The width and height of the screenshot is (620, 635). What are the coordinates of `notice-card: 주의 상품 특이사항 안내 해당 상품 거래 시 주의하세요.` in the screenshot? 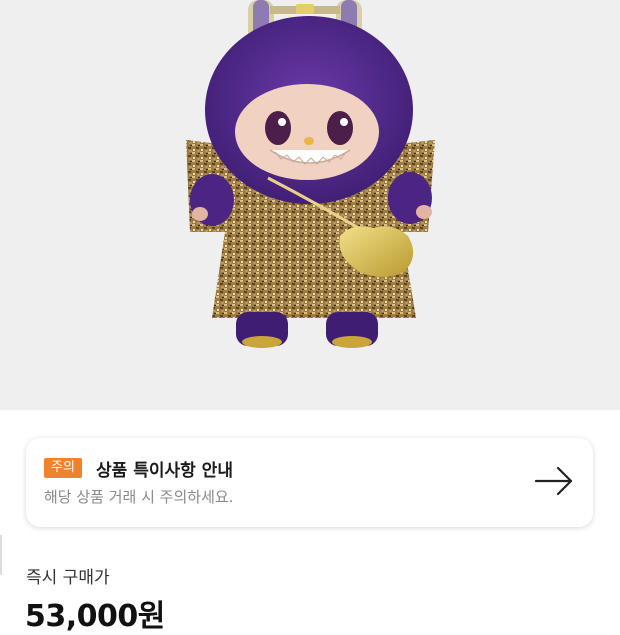 It's located at (309, 482).